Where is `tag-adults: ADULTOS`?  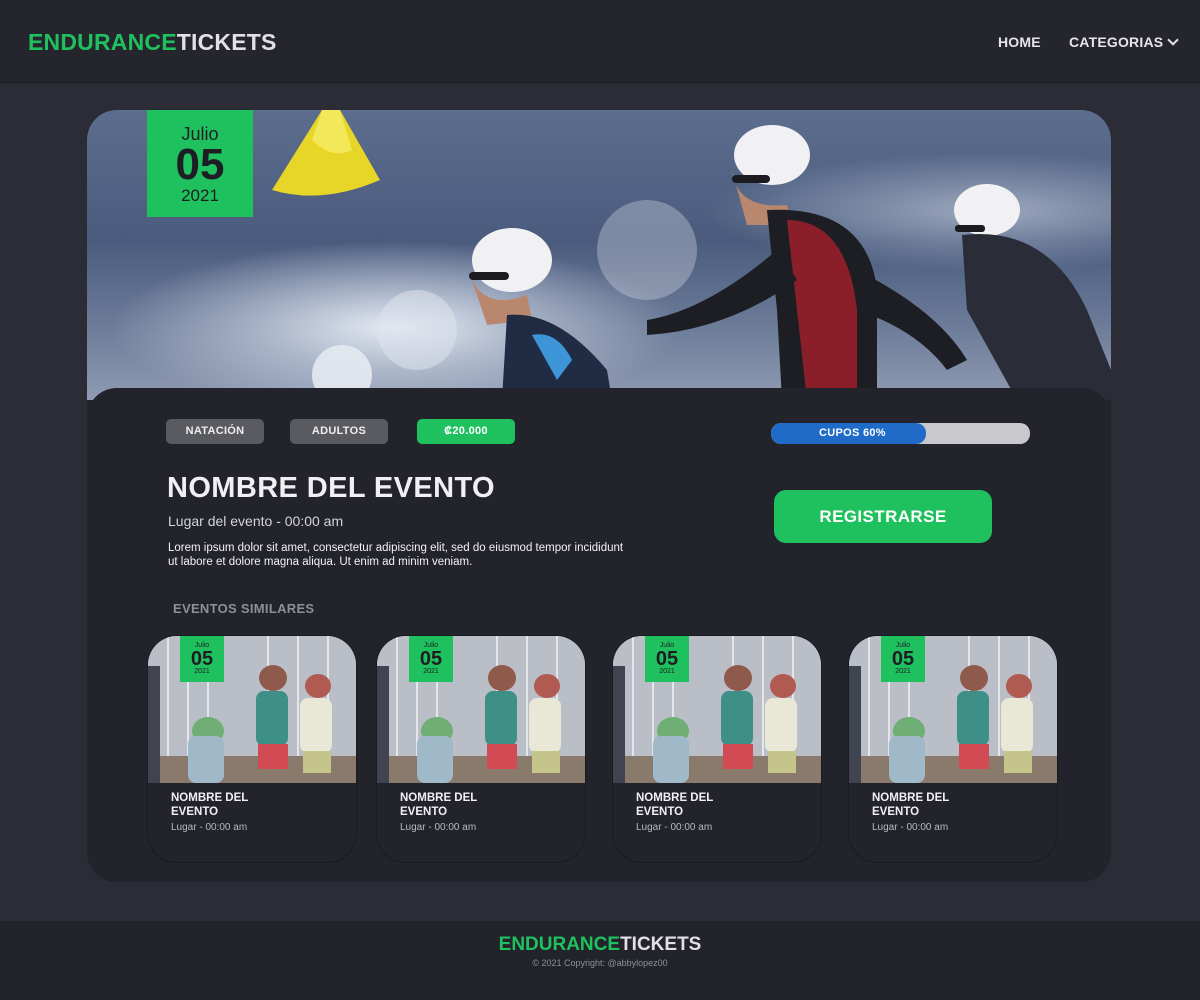 tag-adults: ADULTOS is located at coordinates (339, 431).